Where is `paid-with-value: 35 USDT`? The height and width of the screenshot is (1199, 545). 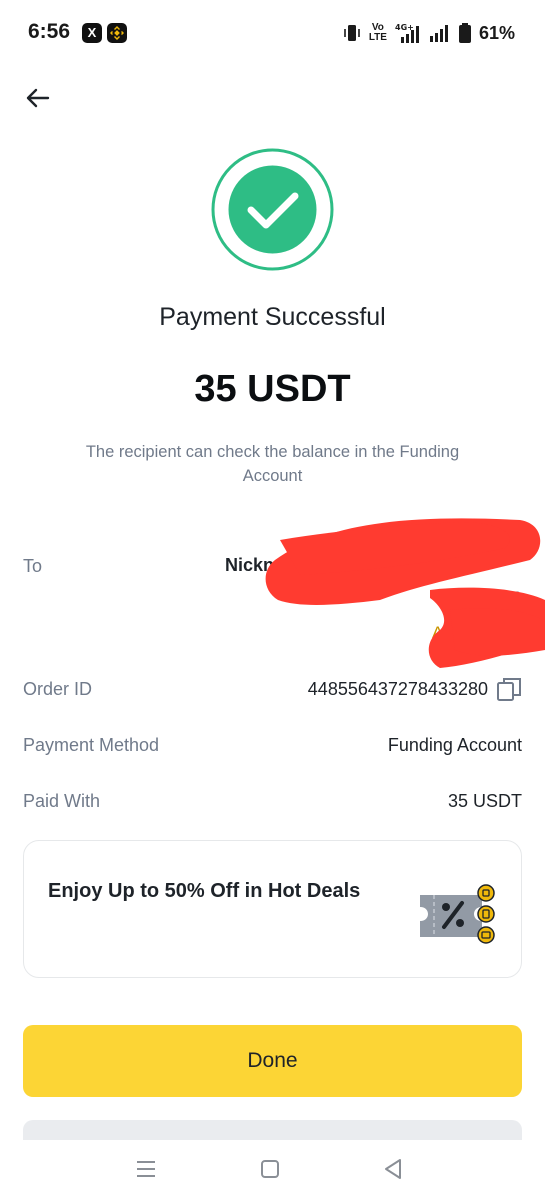
paid-with-value: 35 USDT is located at coordinates (484, 801).